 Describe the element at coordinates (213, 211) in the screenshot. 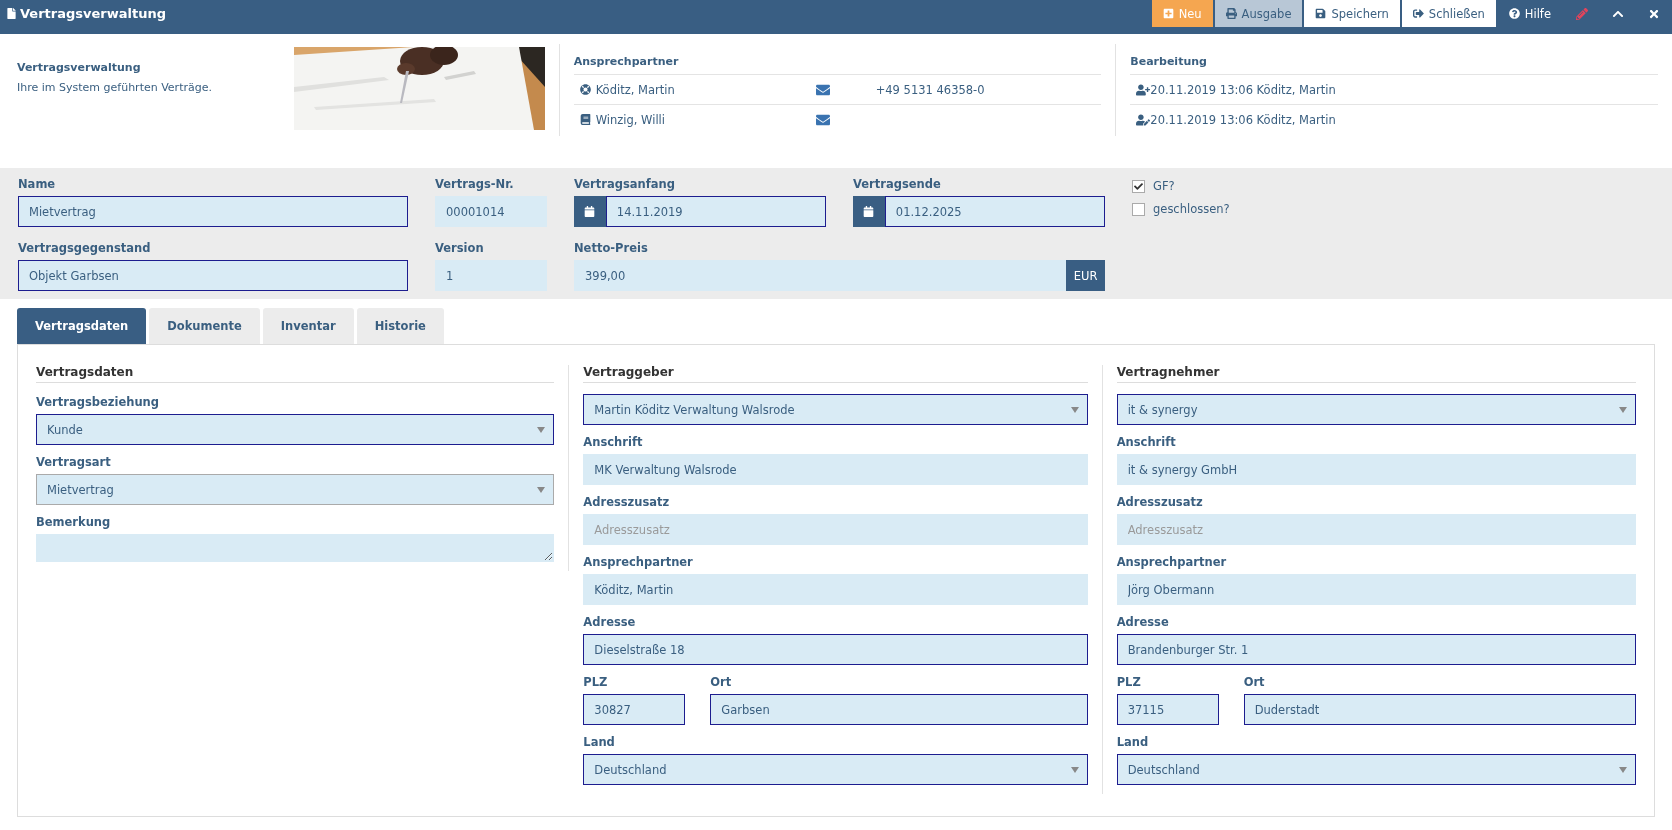

I see `input-field: Mietvertrag` at that location.